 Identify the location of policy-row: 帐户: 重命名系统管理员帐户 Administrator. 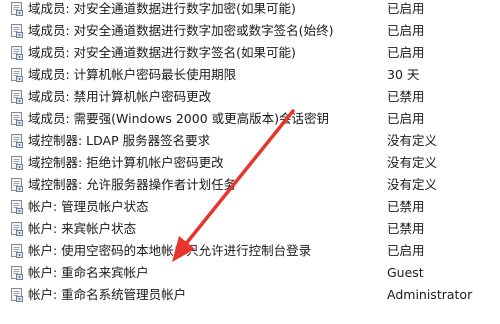
(250, 295).